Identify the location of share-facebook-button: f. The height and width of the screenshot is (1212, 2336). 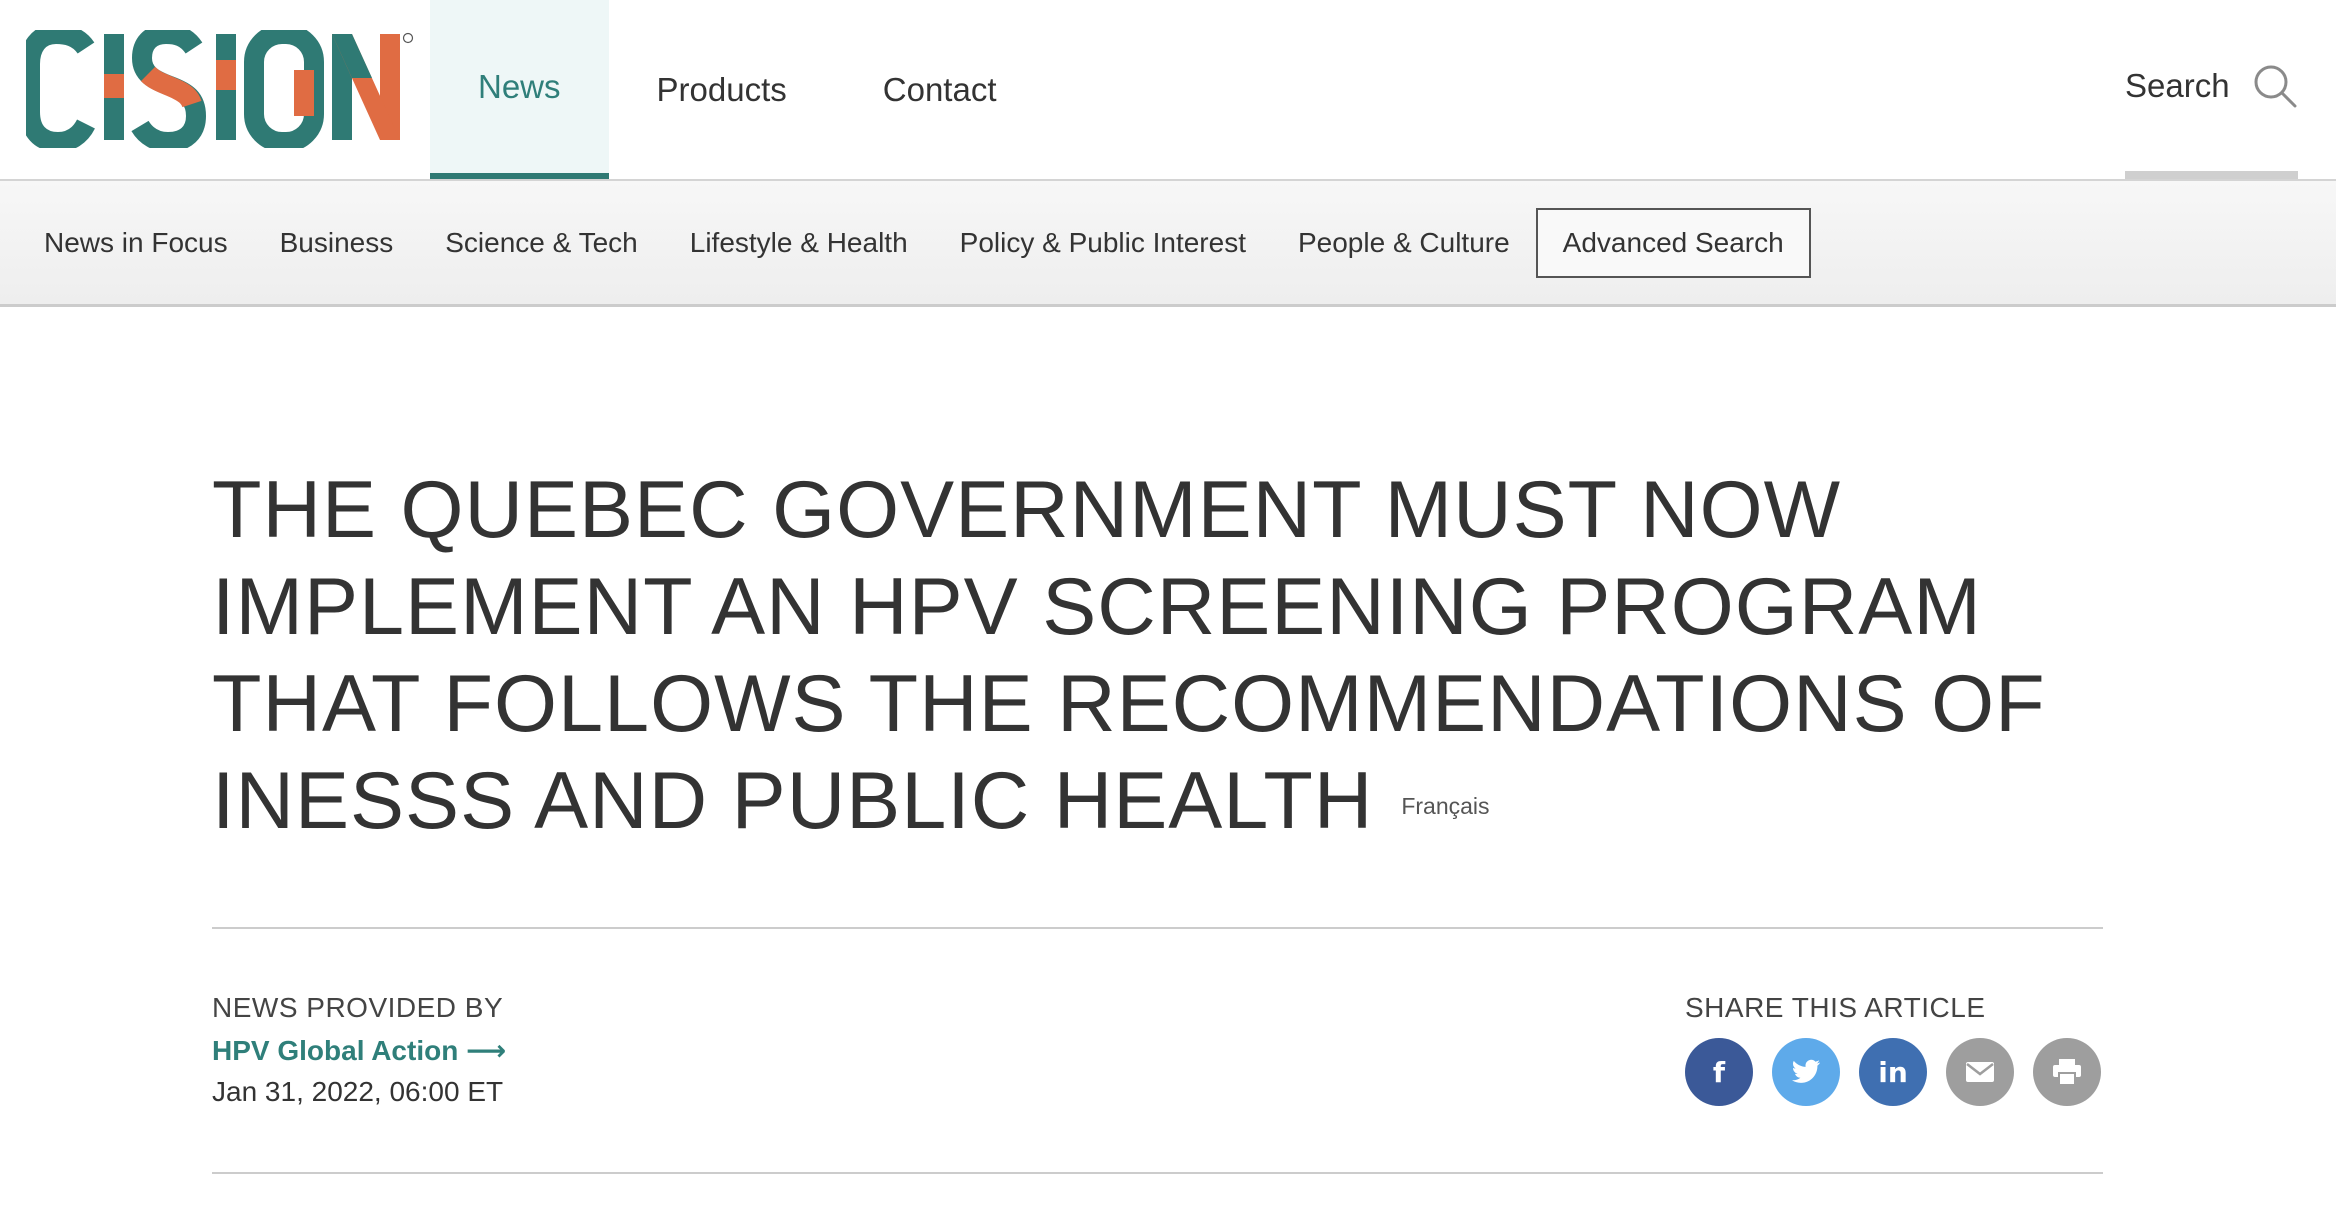
(1719, 1072).